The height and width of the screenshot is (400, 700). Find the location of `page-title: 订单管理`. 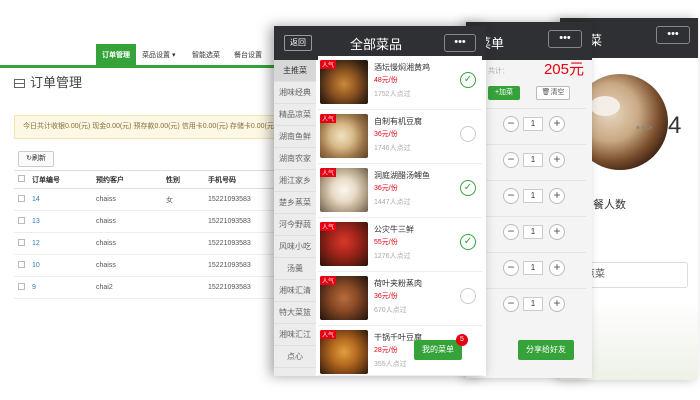

page-title: 订单管理 is located at coordinates (48, 81).